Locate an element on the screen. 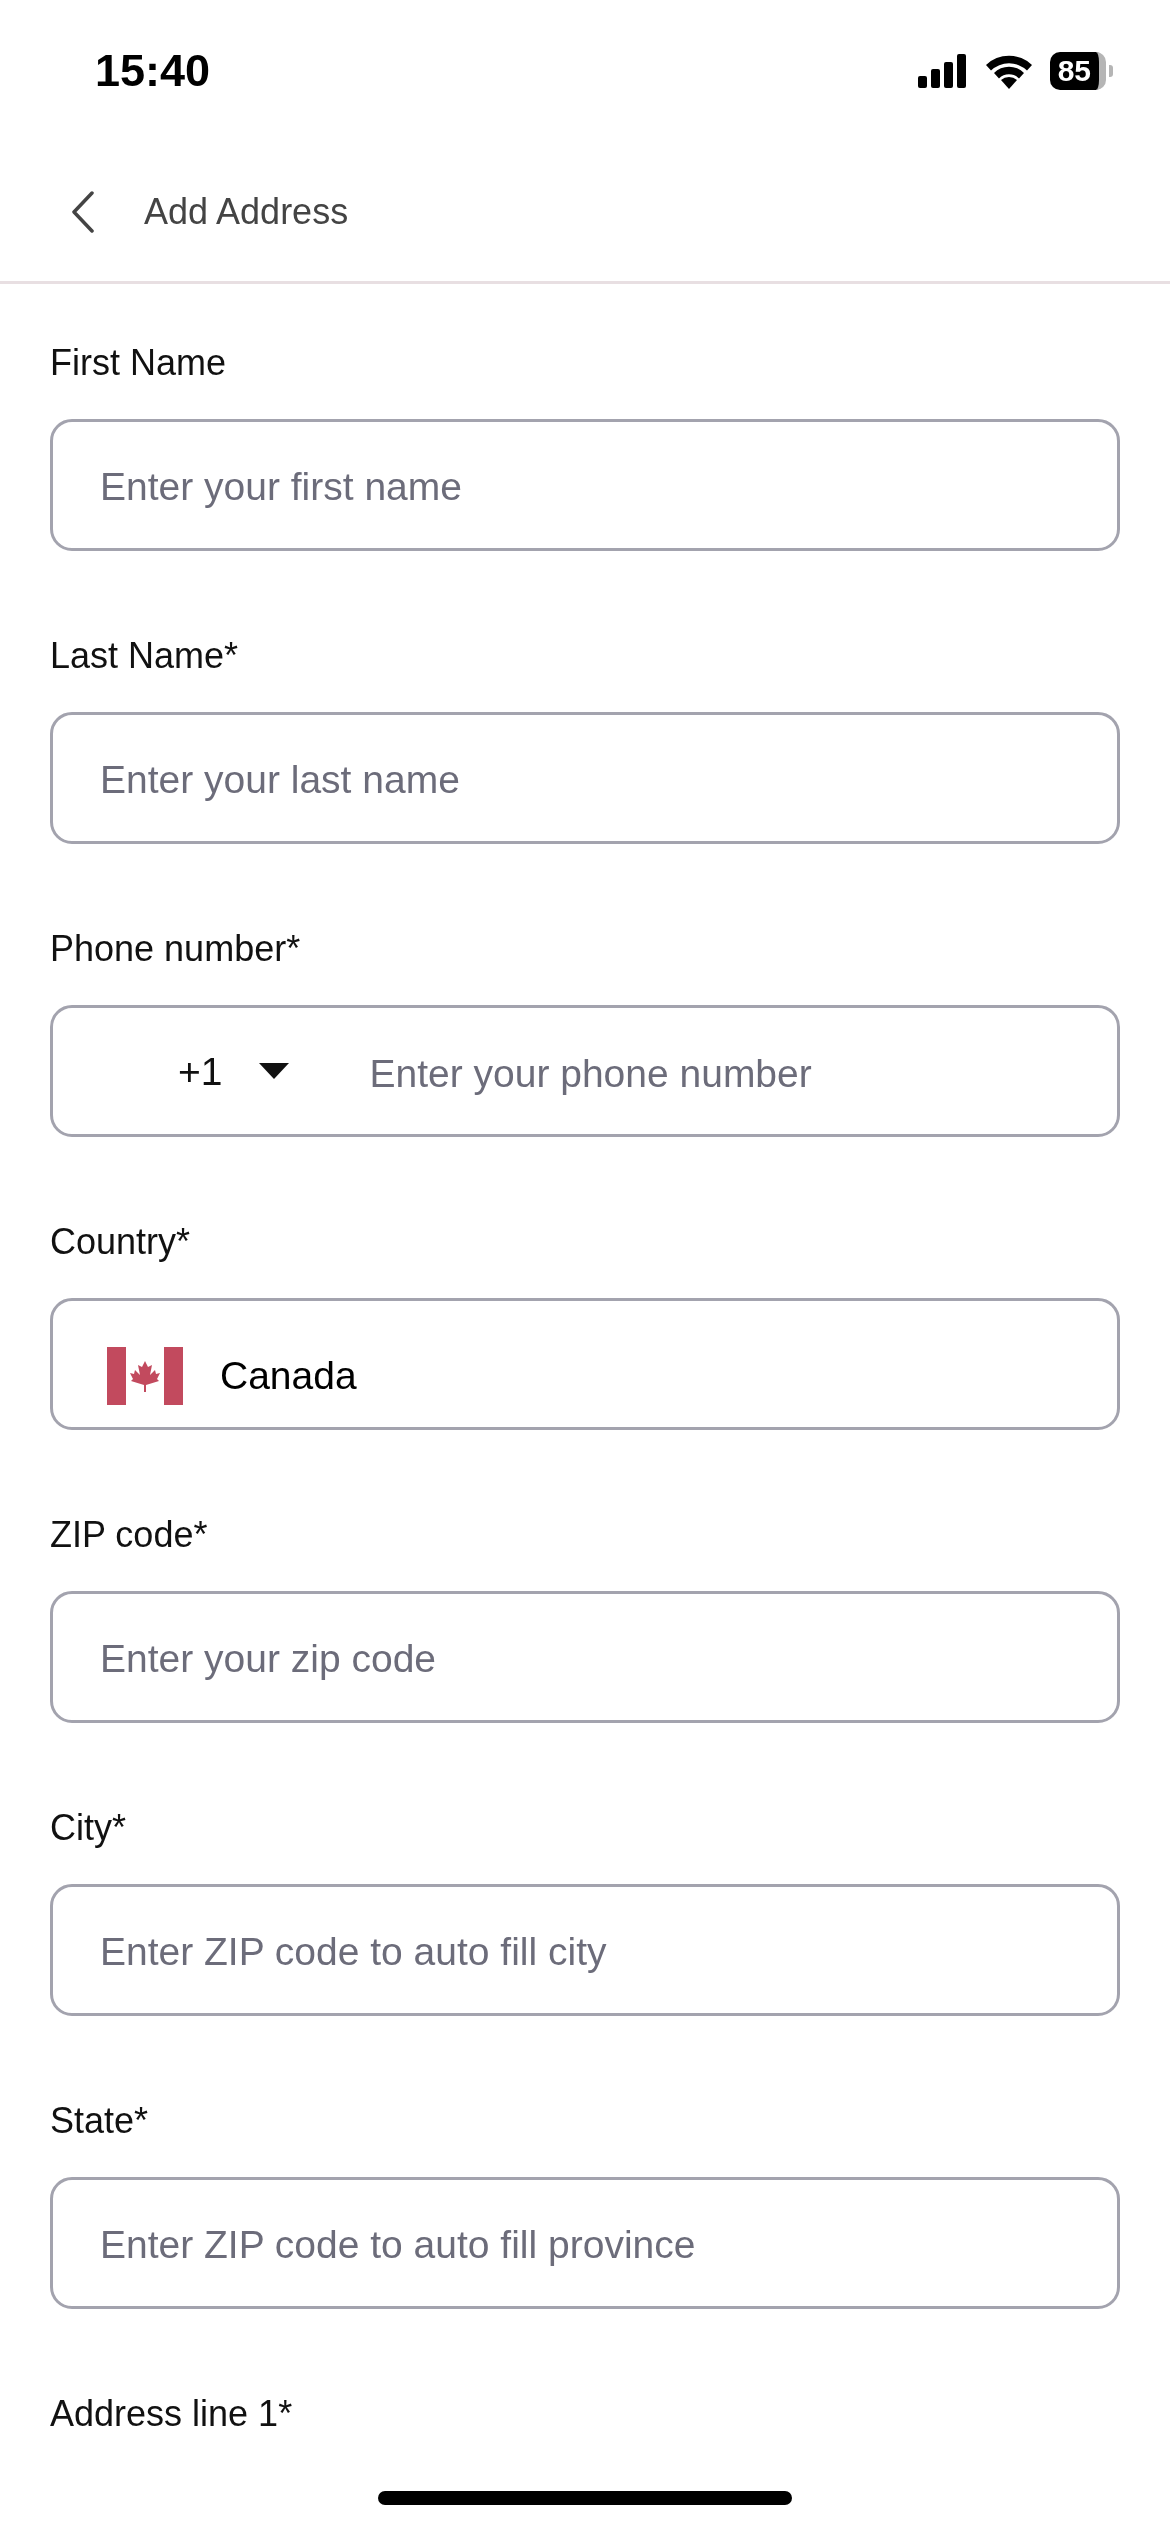 The width and height of the screenshot is (1170, 2532). text-input: Enter your zip code is located at coordinates (585, 1657).